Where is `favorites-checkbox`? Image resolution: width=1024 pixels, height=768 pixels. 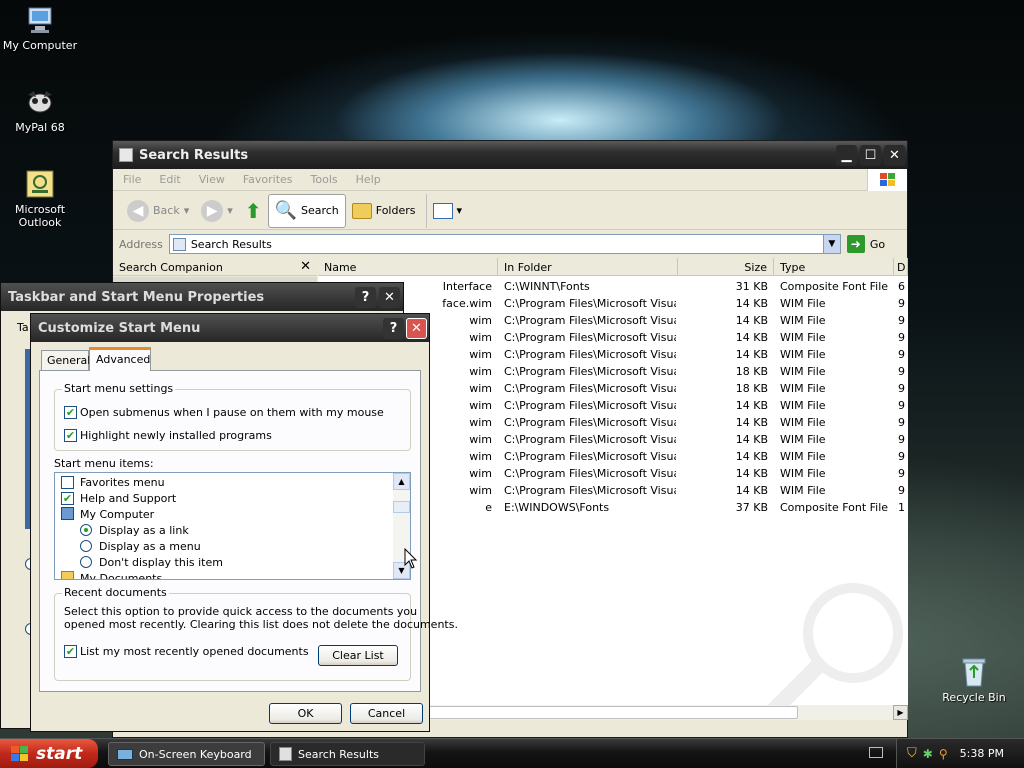 favorites-checkbox is located at coordinates (67, 482).